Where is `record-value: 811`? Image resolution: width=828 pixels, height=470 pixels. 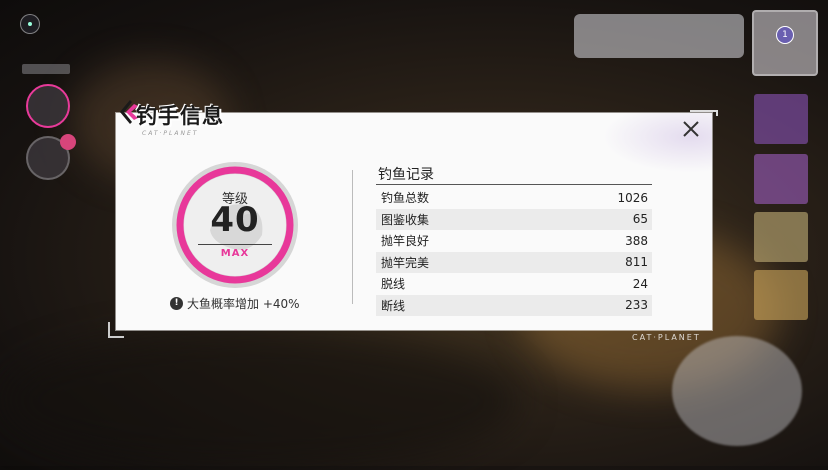
record-value: 811 is located at coordinates (636, 262).